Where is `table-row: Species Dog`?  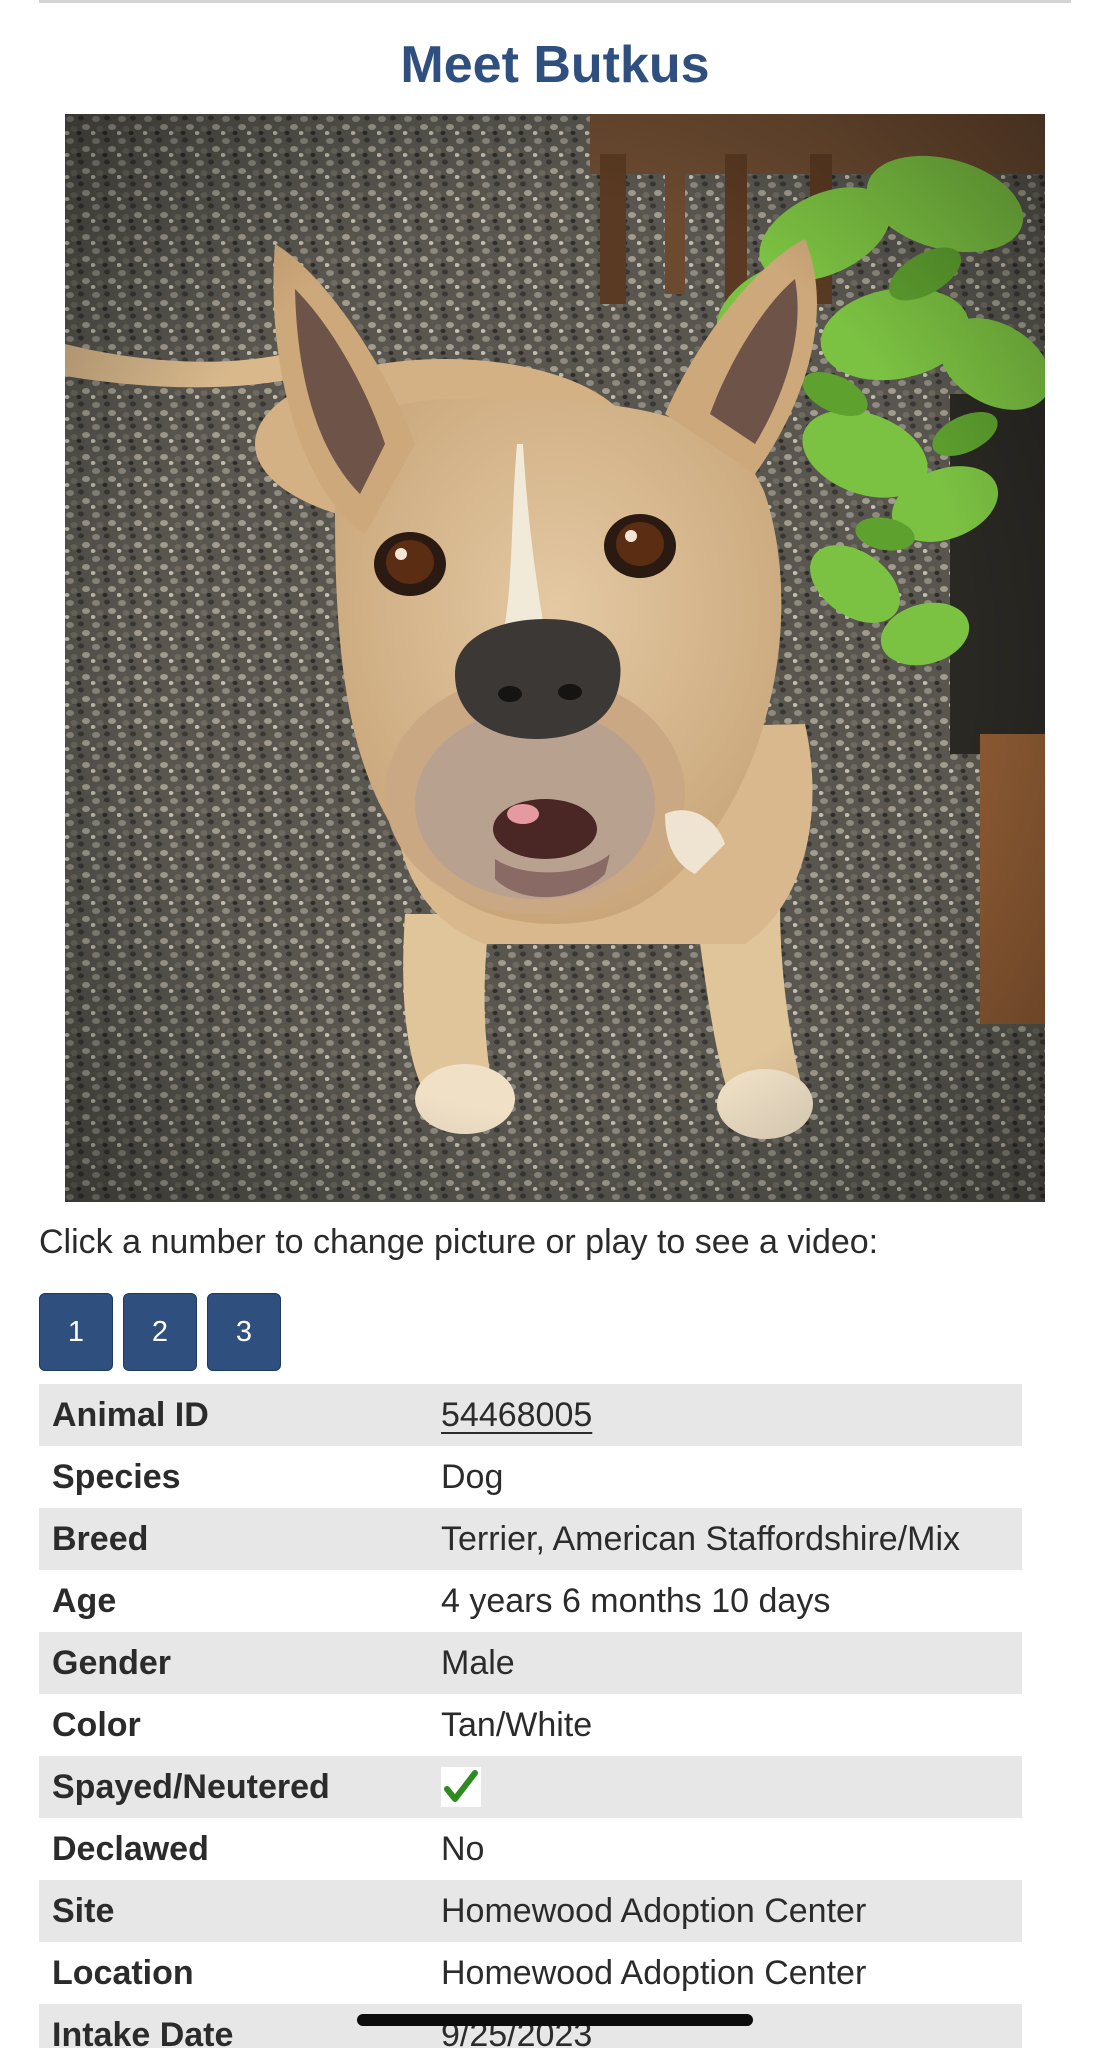 table-row: Species Dog is located at coordinates (530, 1477).